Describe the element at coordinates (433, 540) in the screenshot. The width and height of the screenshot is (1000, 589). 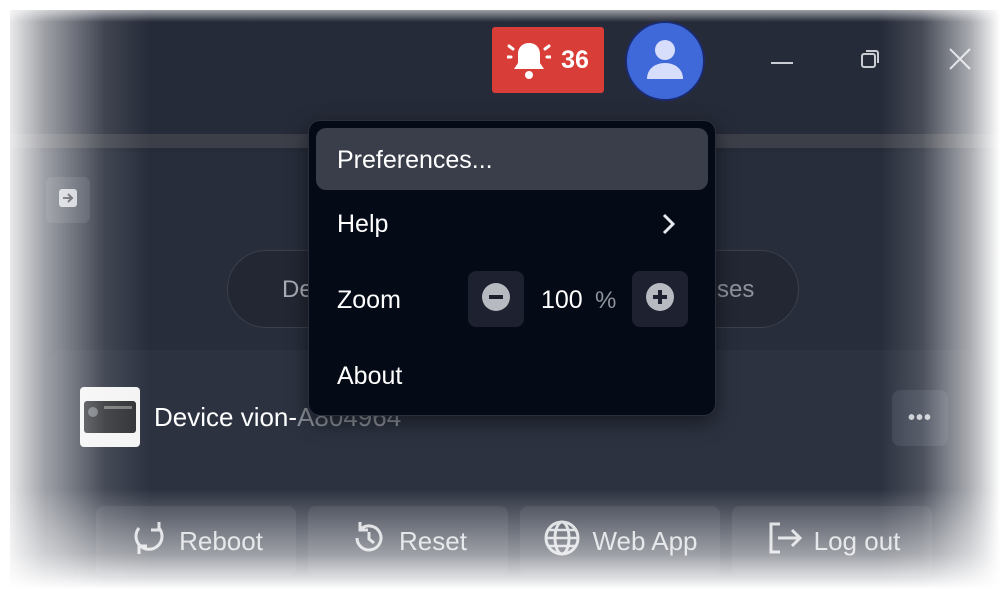
I see `reset-label: Reset` at that location.